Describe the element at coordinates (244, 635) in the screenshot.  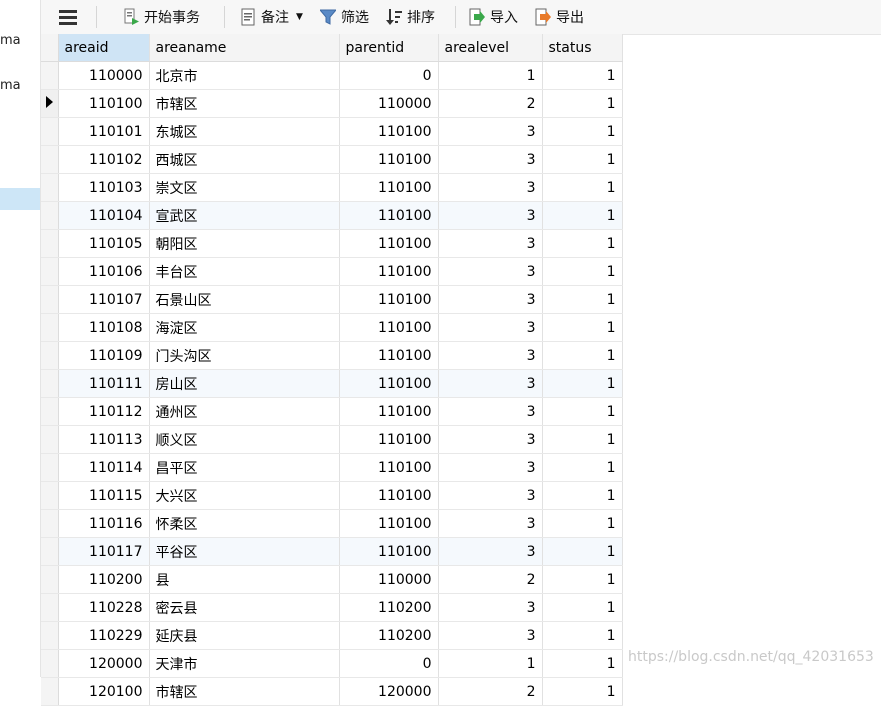
I see `cell-areaname: 延庆县` at that location.